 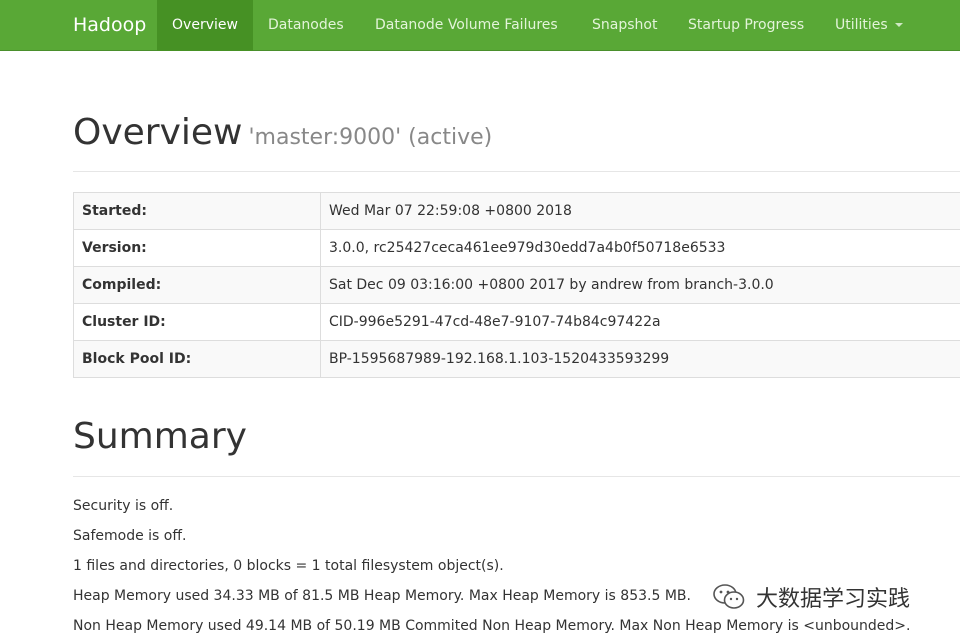 What do you see at coordinates (197, 359) in the screenshot?
I see `row-key: Block Pool ID:` at bounding box center [197, 359].